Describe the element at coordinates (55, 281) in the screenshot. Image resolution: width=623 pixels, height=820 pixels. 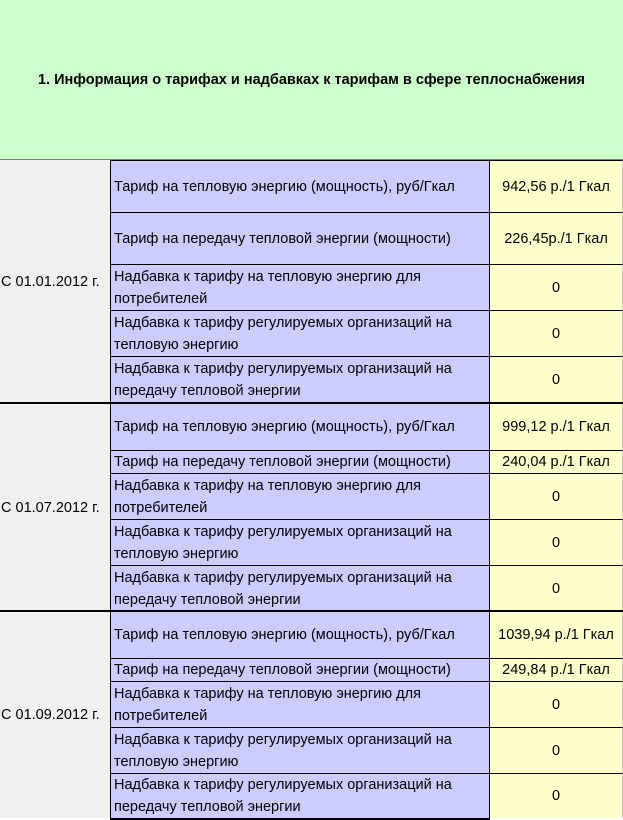
I see `period-date-cell: С 01.01.2012 г.` at that location.